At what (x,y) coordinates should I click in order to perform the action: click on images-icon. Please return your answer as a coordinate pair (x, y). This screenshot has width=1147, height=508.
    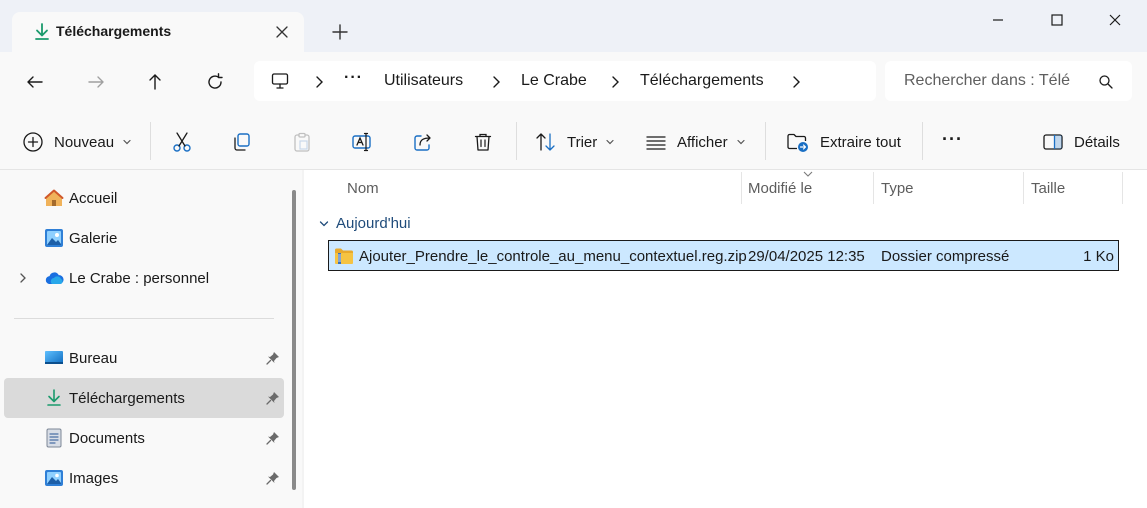
    Looking at the image, I should click on (54, 478).